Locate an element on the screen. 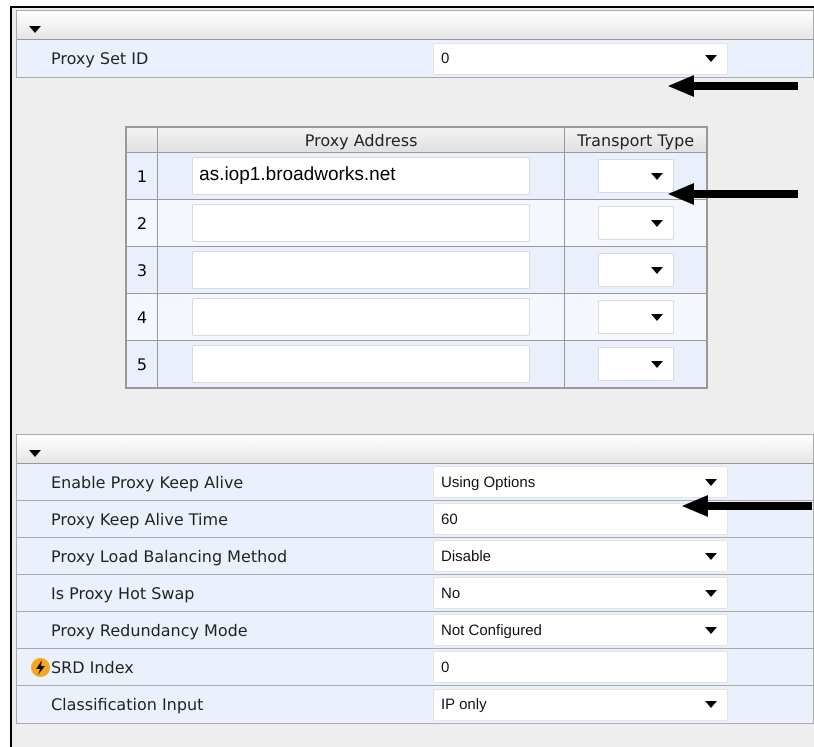  row-number: 2 is located at coordinates (142, 223).